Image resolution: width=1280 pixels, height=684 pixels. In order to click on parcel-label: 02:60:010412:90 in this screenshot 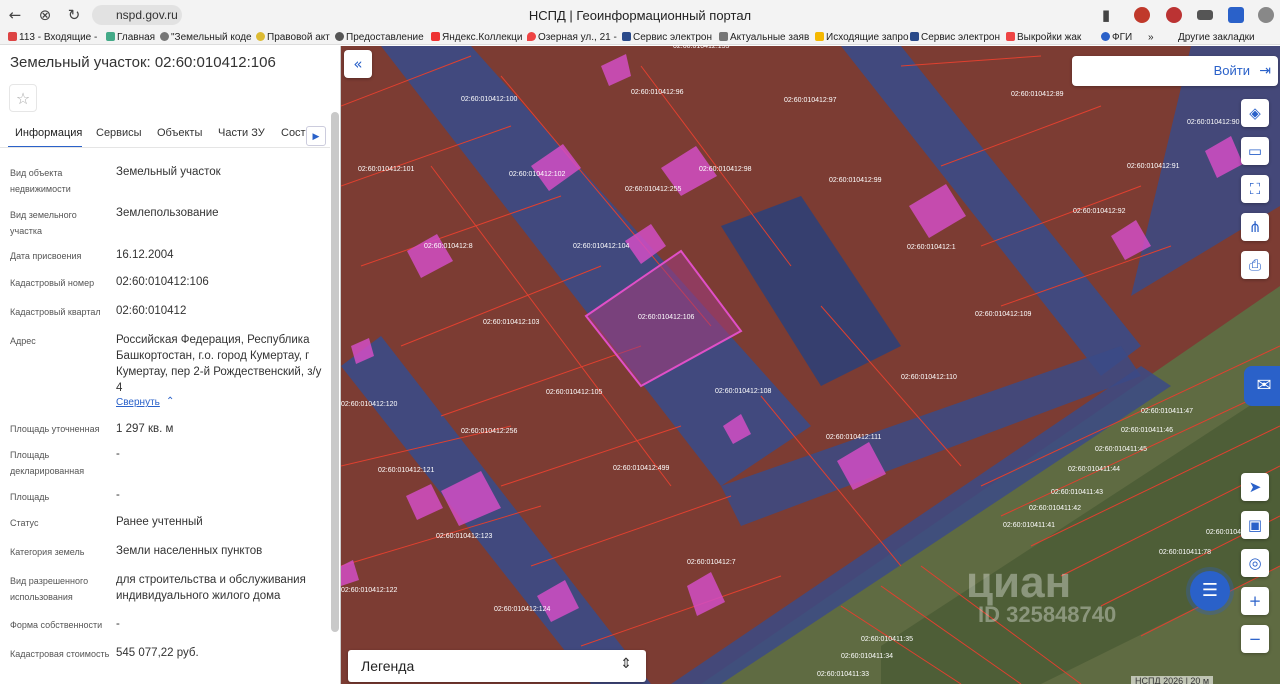, I will do `click(1213, 122)`.